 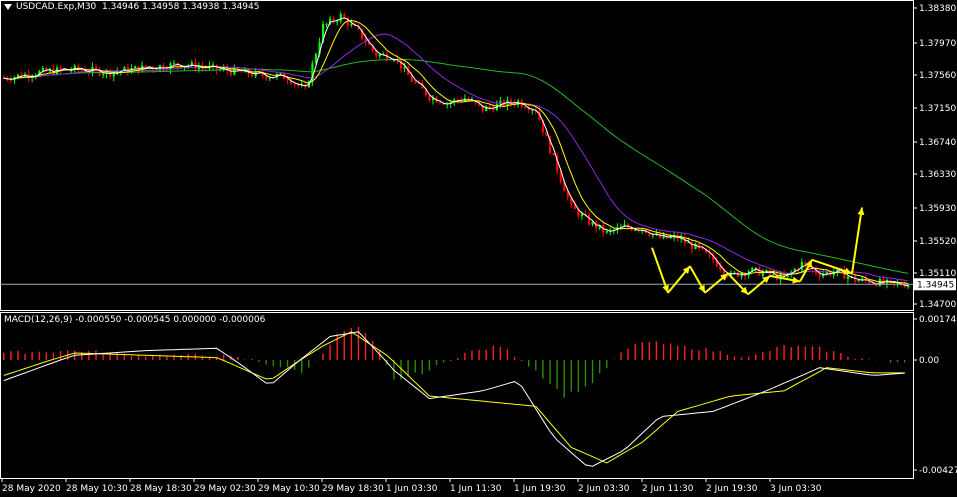 What do you see at coordinates (935, 285) in the screenshot?
I see `current-price-label: 1.34945` at bounding box center [935, 285].